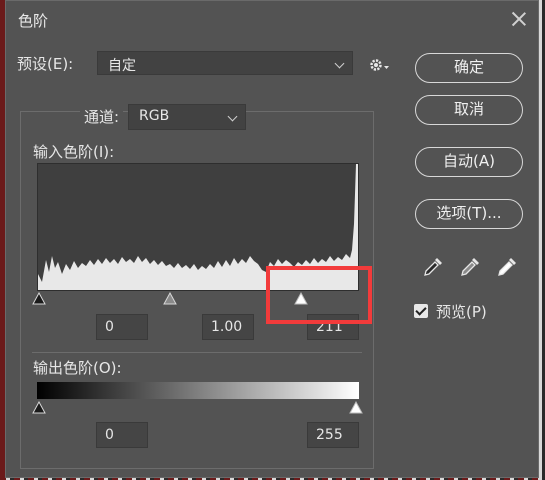 Image resolution: width=545 pixels, height=480 pixels. Describe the element at coordinates (170, 298) in the screenshot. I see `input-gamma-slider` at that location.